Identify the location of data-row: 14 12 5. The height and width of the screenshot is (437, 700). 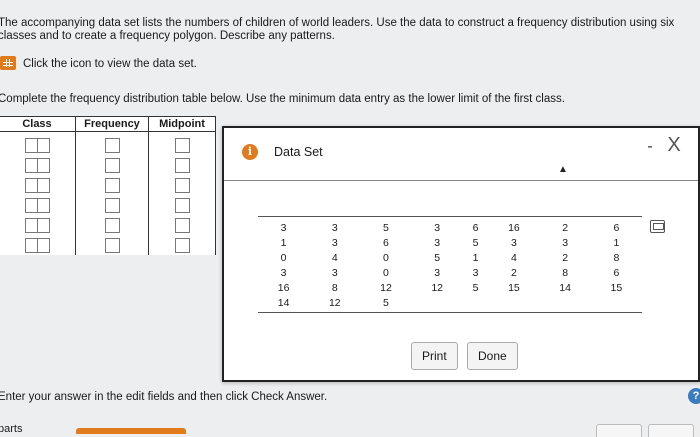
(450, 304).